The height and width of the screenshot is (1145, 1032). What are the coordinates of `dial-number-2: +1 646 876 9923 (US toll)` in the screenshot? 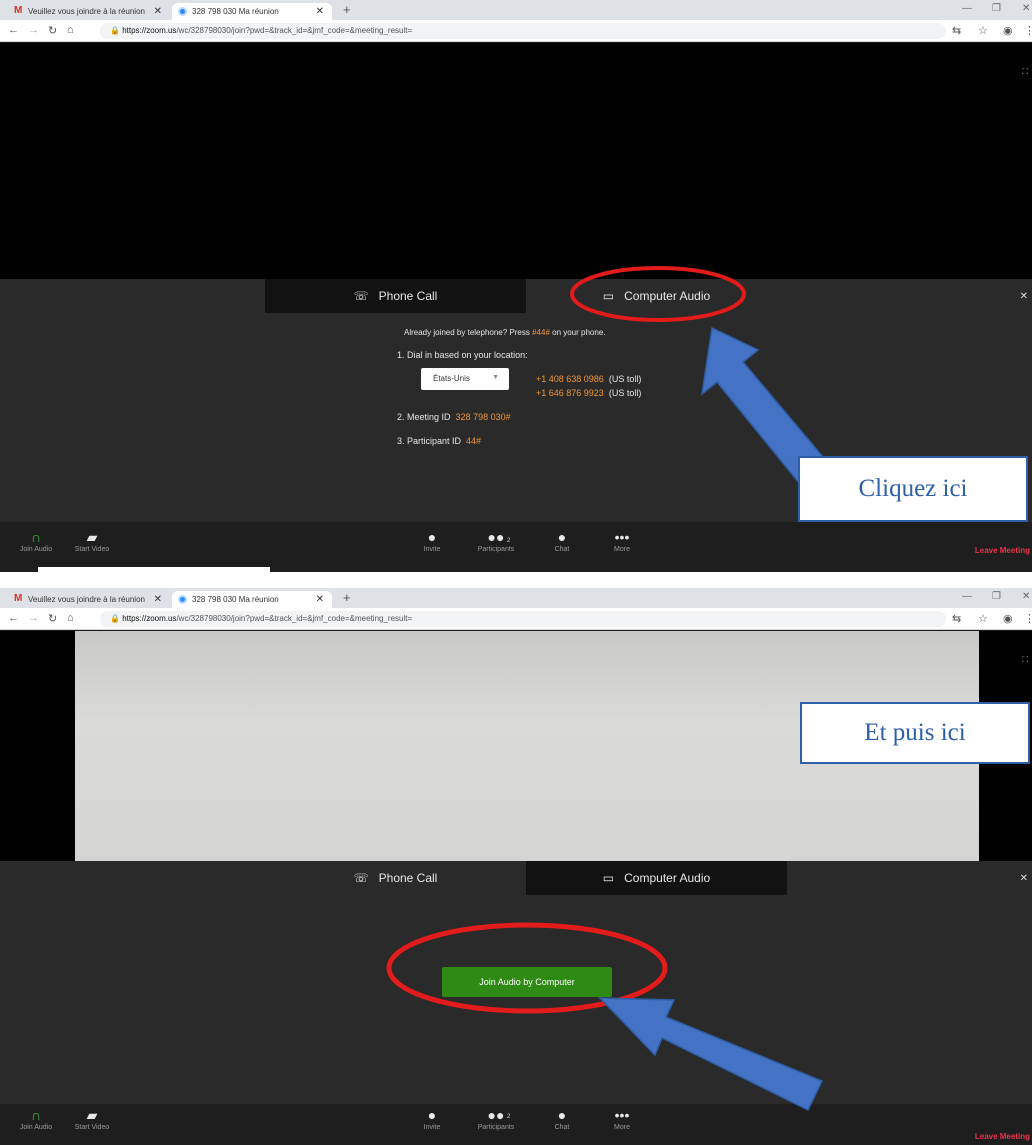 It's located at (588, 393).